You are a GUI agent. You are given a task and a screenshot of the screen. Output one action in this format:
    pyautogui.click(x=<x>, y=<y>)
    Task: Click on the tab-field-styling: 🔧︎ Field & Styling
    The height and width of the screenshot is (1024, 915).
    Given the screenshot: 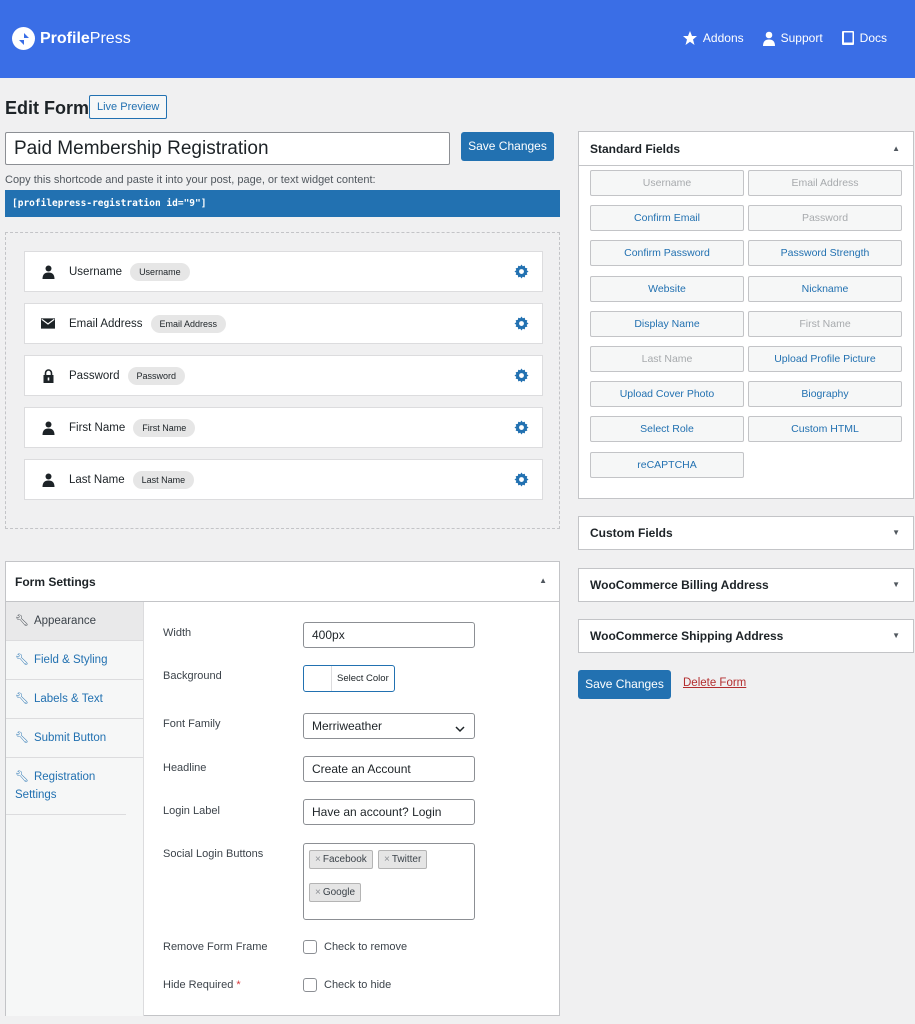 What is the action you would take?
    pyautogui.click(x=74, y=660)
    